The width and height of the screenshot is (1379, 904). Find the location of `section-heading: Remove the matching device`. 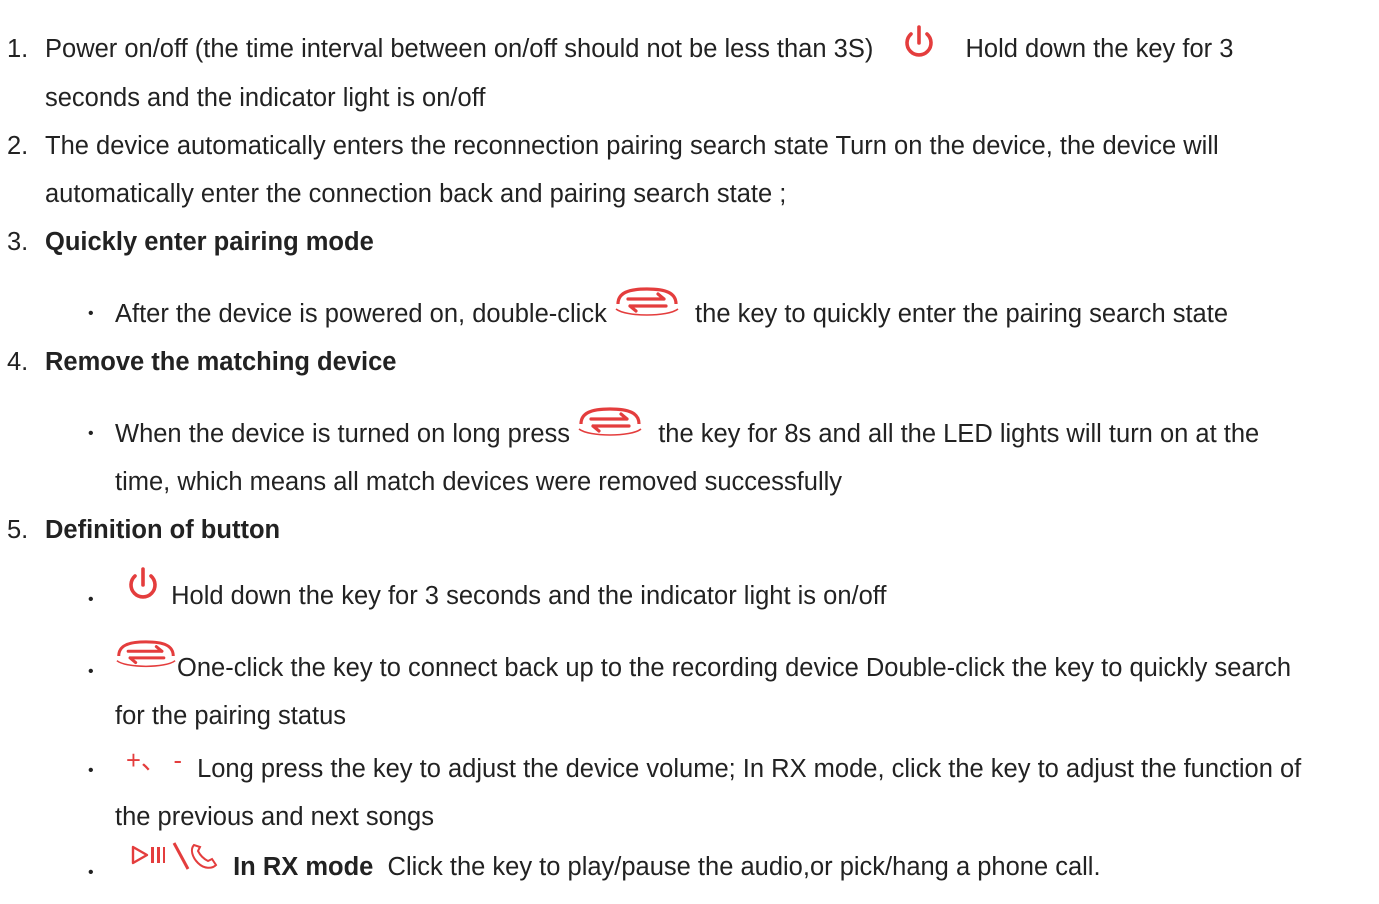

section-heading: Remove the matching device is located at coordinates (221, 362).